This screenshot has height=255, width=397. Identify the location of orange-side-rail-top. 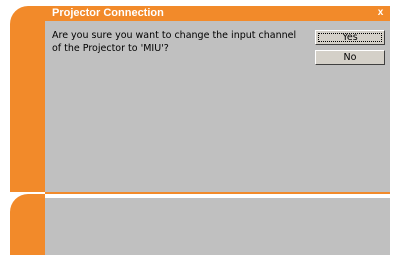
(27, 99).